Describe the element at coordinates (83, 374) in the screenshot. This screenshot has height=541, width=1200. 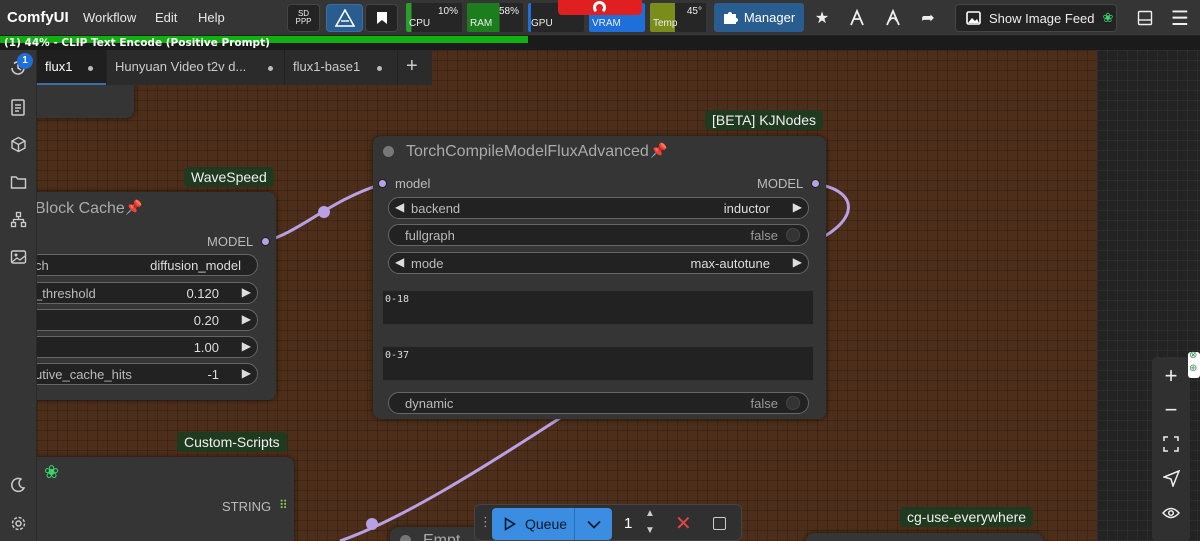
I see `widget-label: utive_cache_hits` at that location.